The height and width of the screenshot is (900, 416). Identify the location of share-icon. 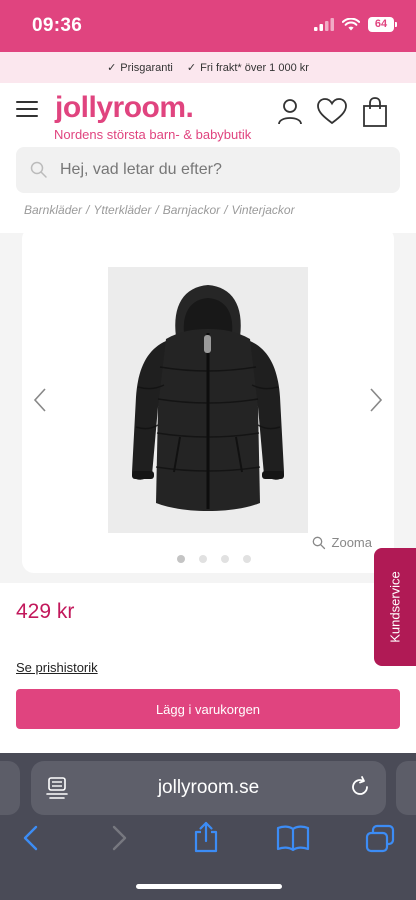
(206, 837).